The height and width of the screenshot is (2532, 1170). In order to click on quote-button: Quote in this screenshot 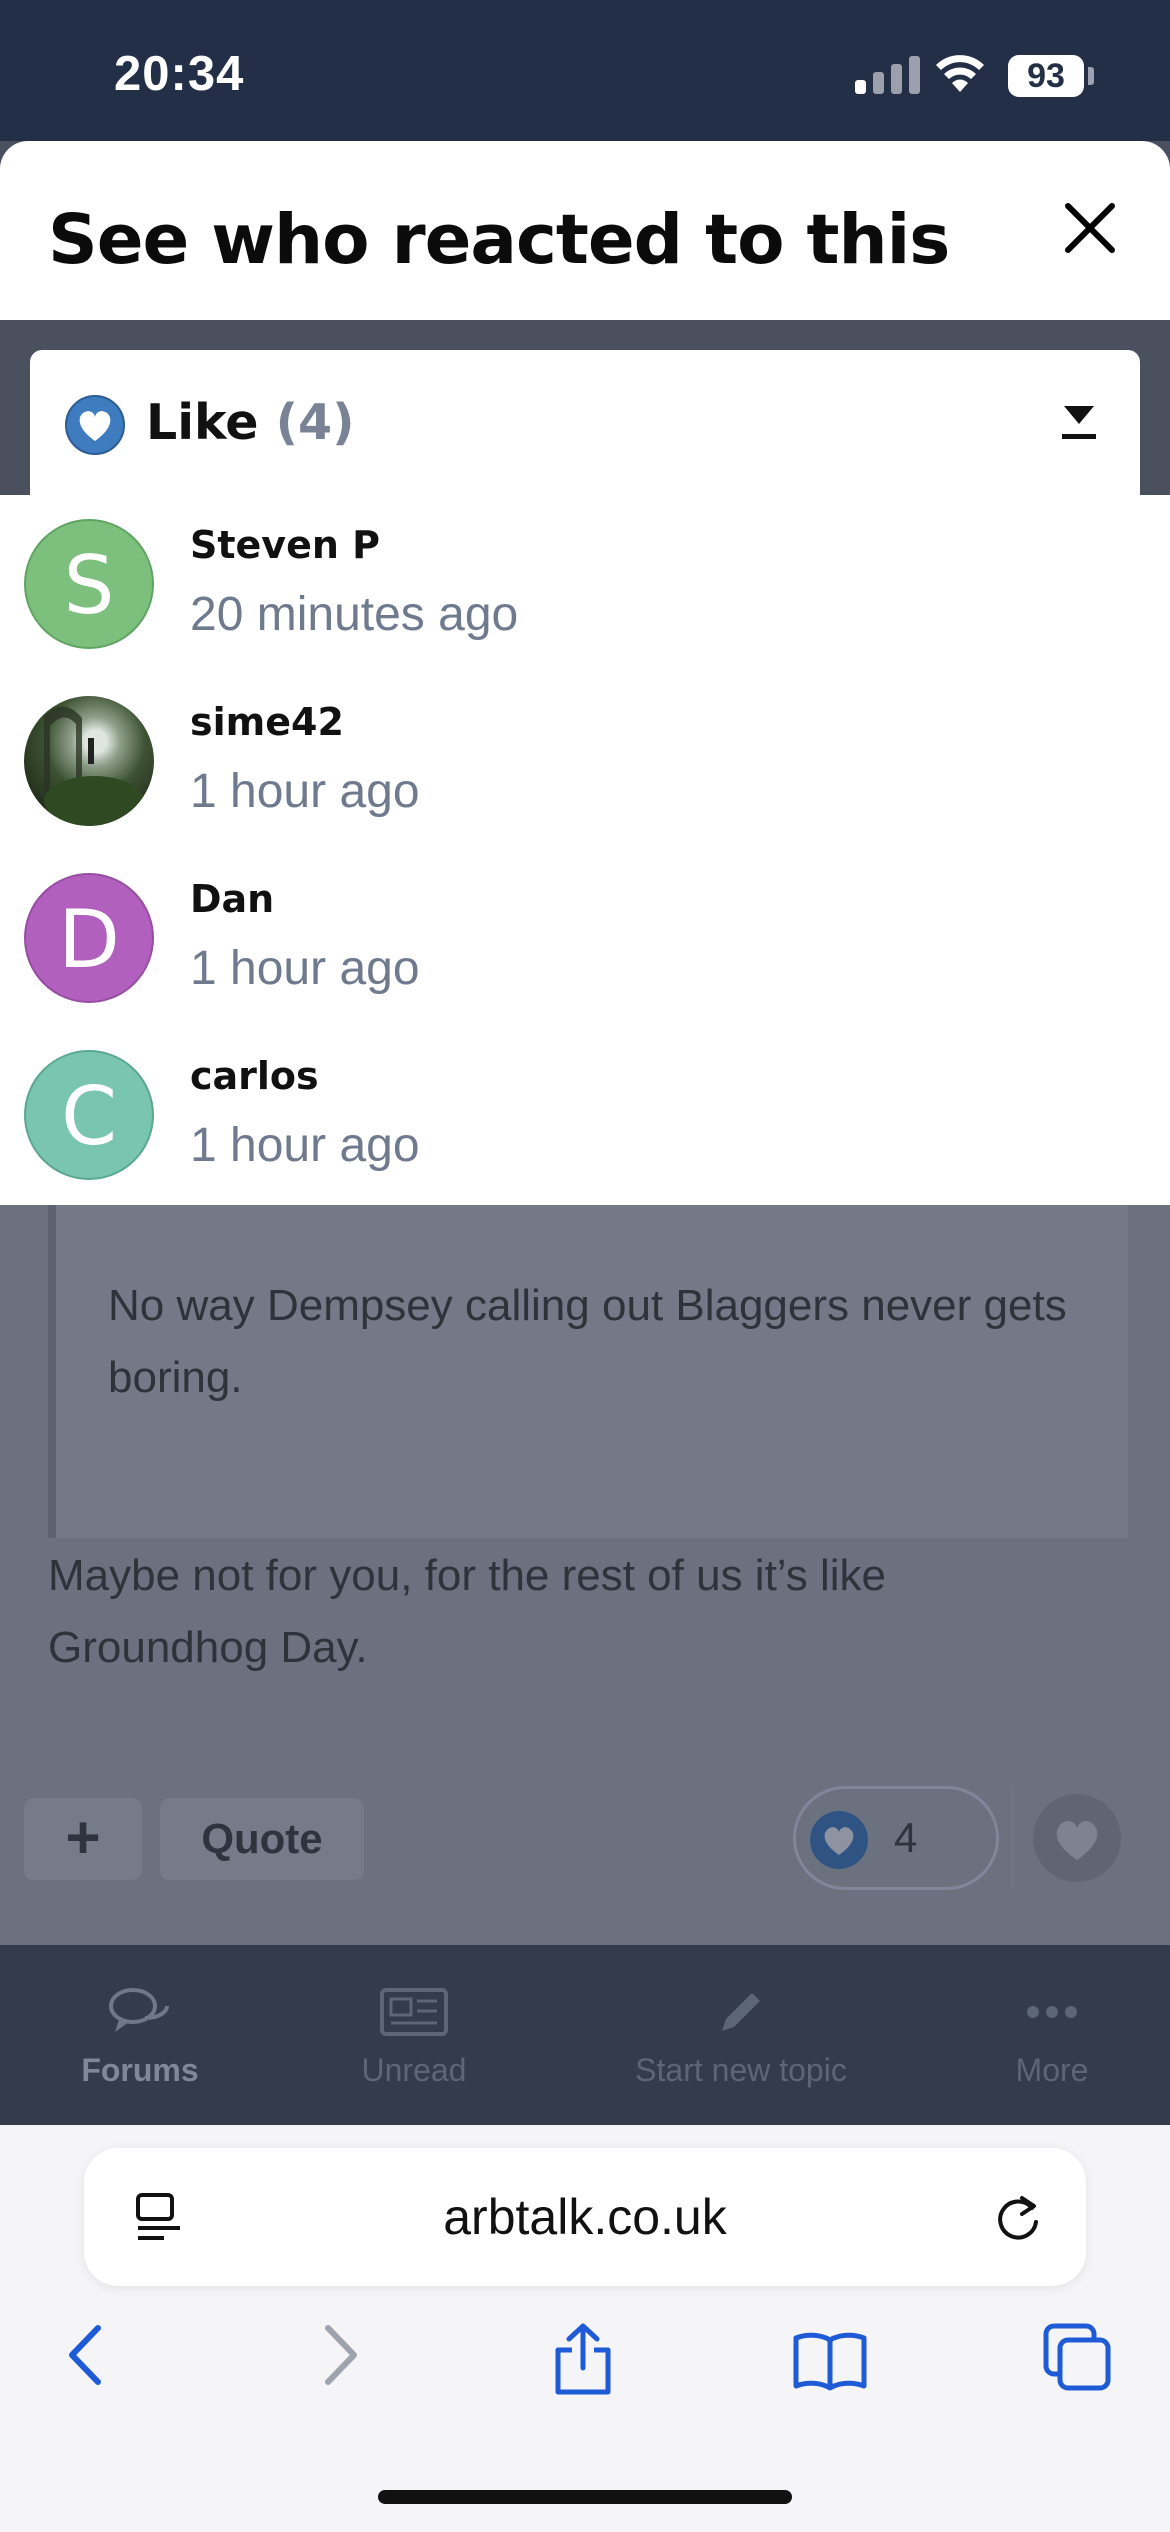, I will do `click(262, 1839)`.